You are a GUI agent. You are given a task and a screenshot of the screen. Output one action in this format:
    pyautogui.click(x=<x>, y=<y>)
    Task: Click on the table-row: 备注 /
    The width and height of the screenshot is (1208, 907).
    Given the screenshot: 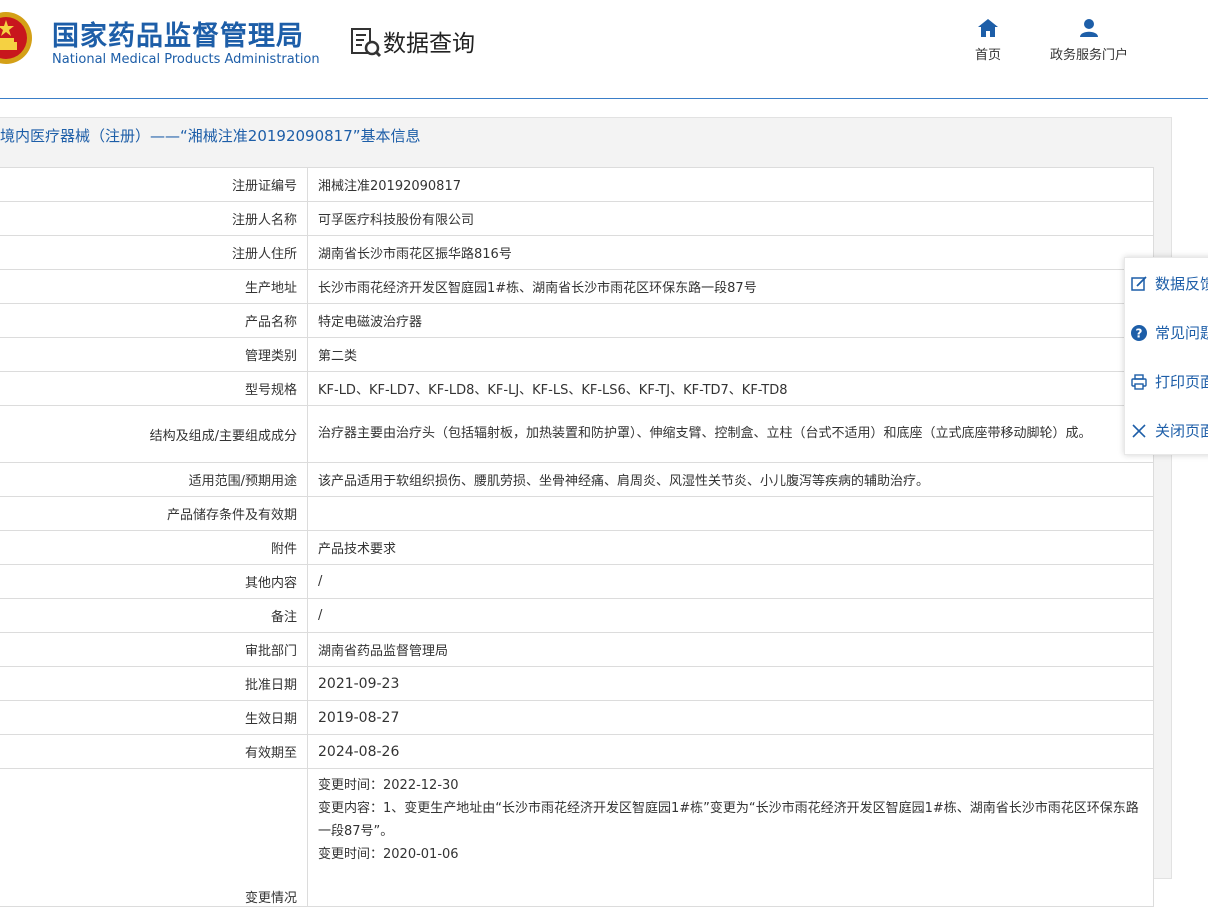 What is the action you would take?
    pyautogui.click(x=577, y=615)
    